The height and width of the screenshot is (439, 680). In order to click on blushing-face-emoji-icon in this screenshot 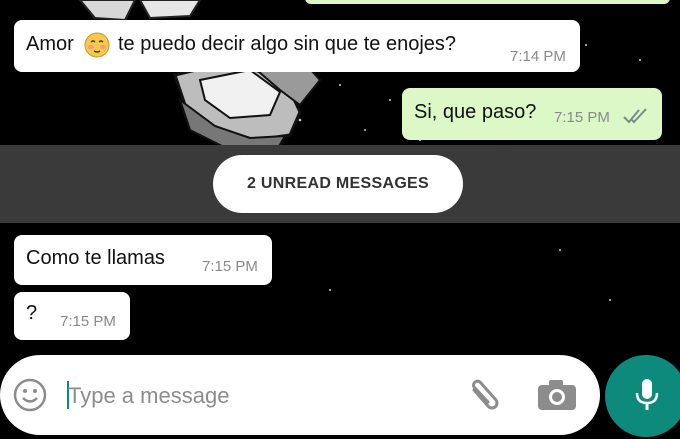, I will do `click(97, 45)`.